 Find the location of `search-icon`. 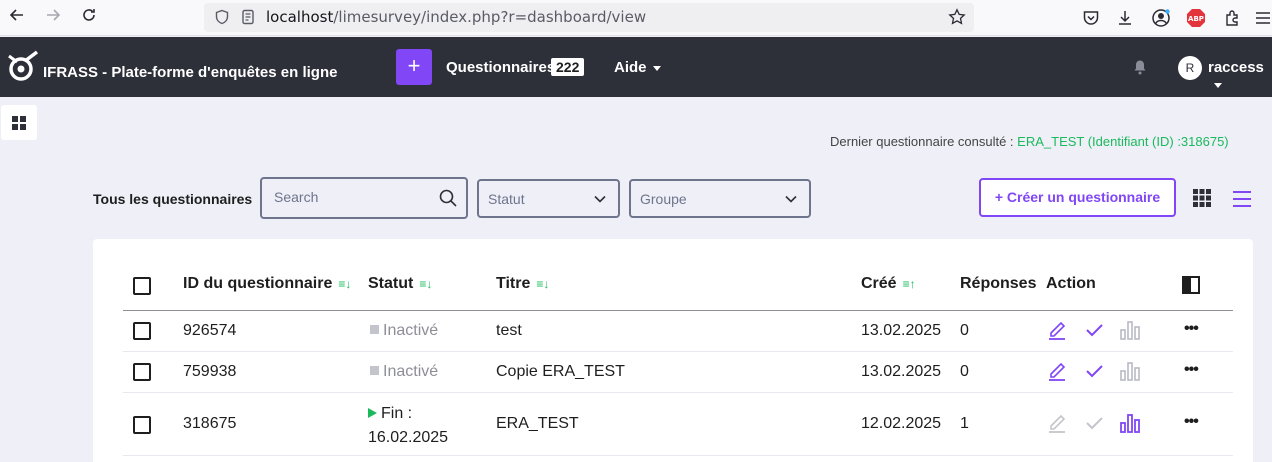

search-icon is located at coordinates (448, 200).